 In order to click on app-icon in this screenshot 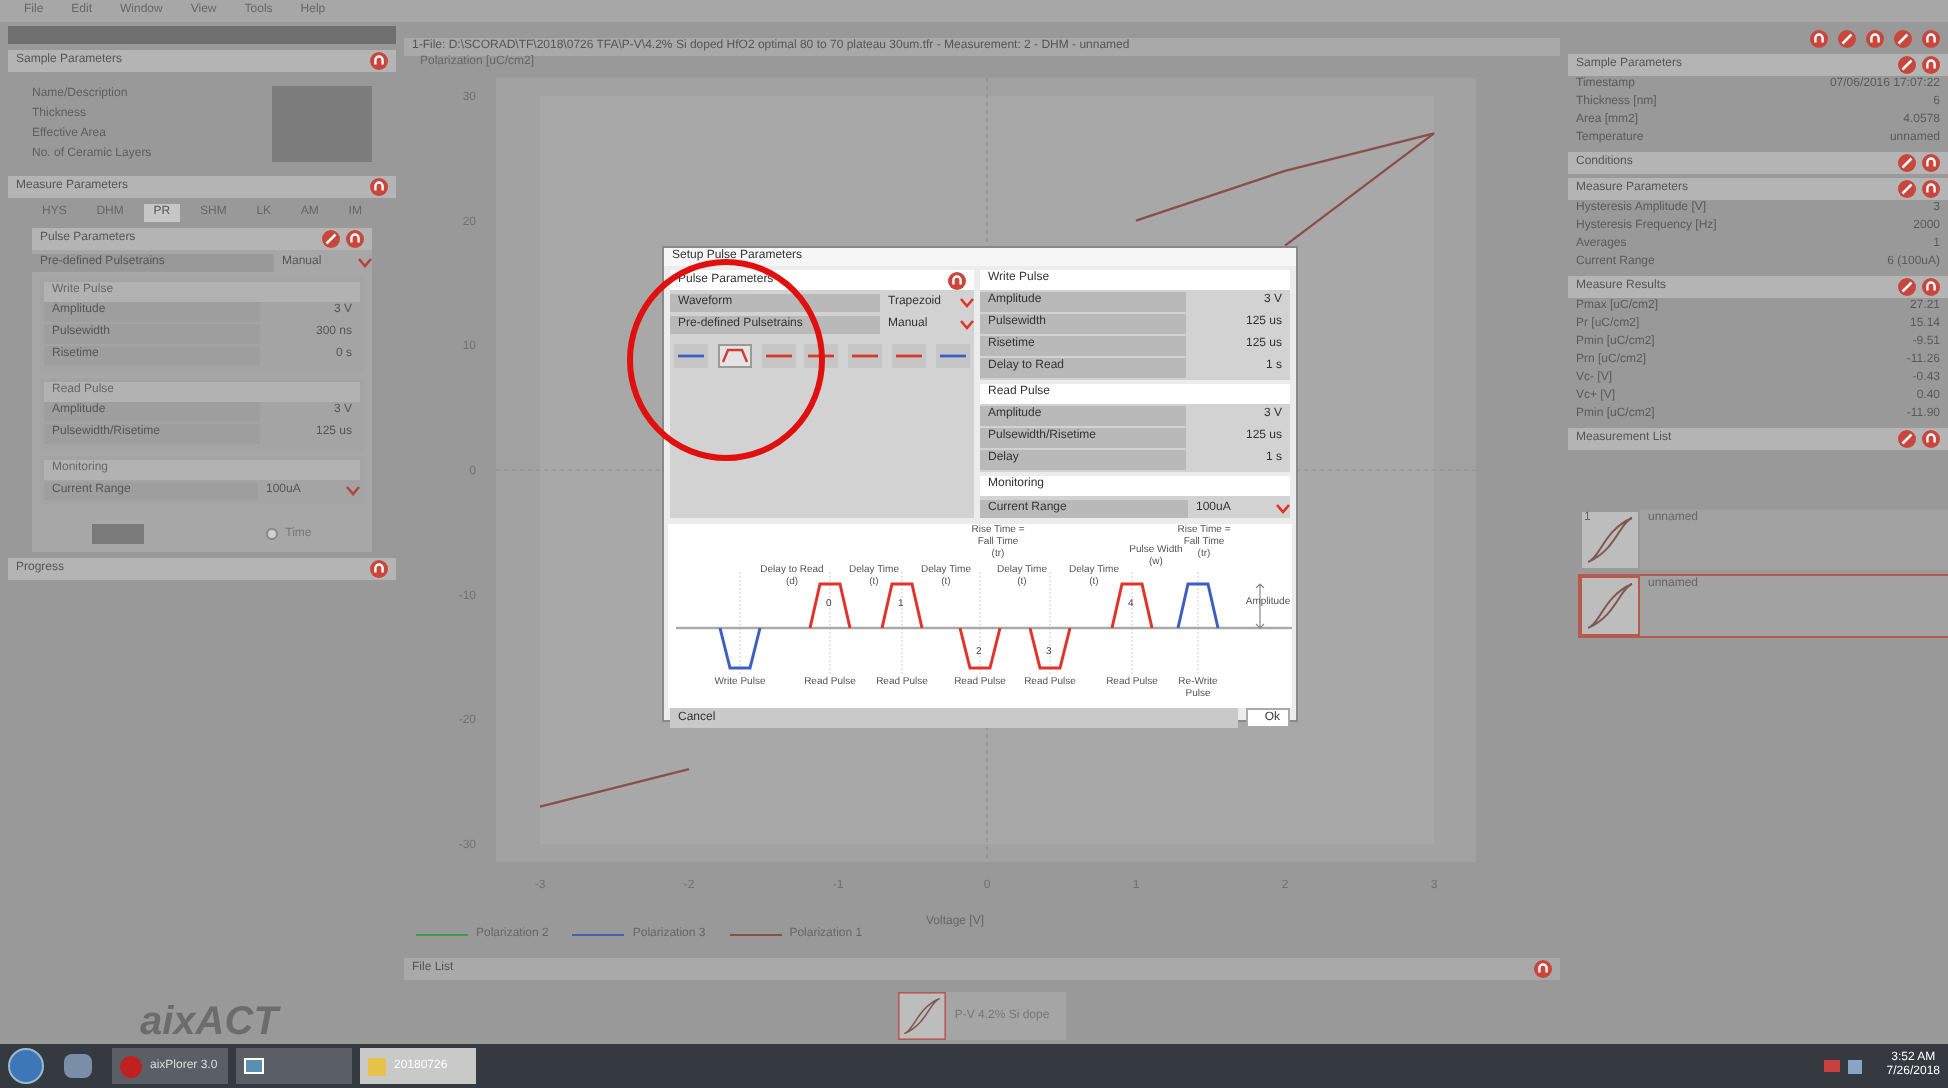, I will do `click(131, 1066)`.